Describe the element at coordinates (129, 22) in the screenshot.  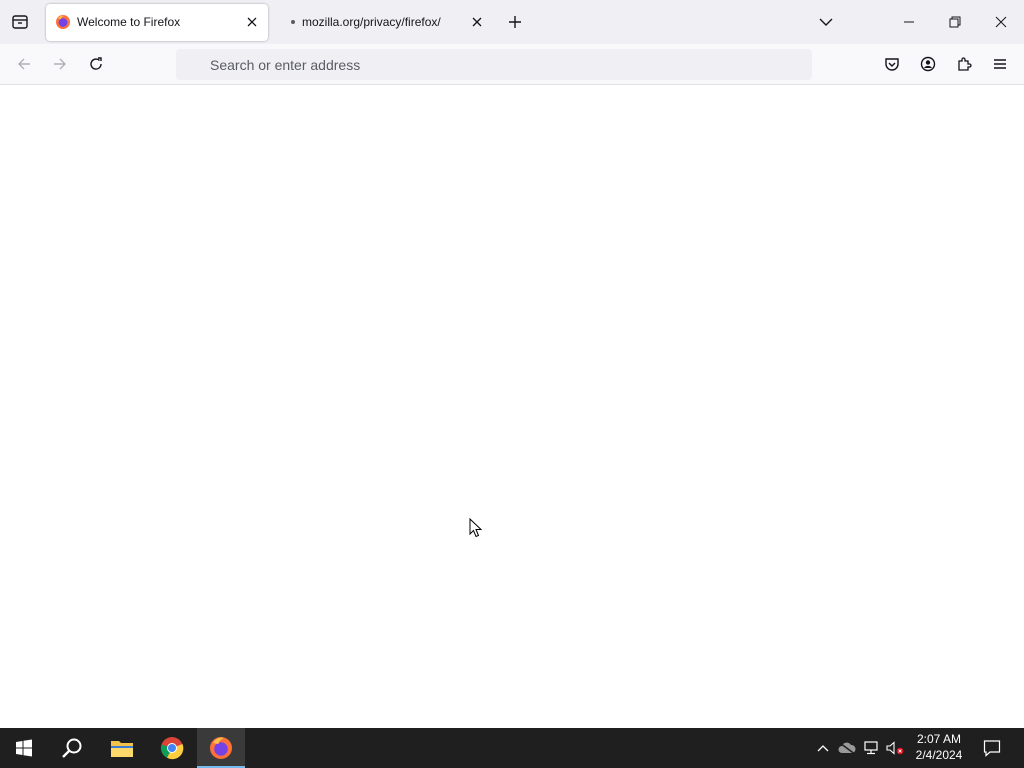
I see `tab-title: Welcome to Firefox` at that location.